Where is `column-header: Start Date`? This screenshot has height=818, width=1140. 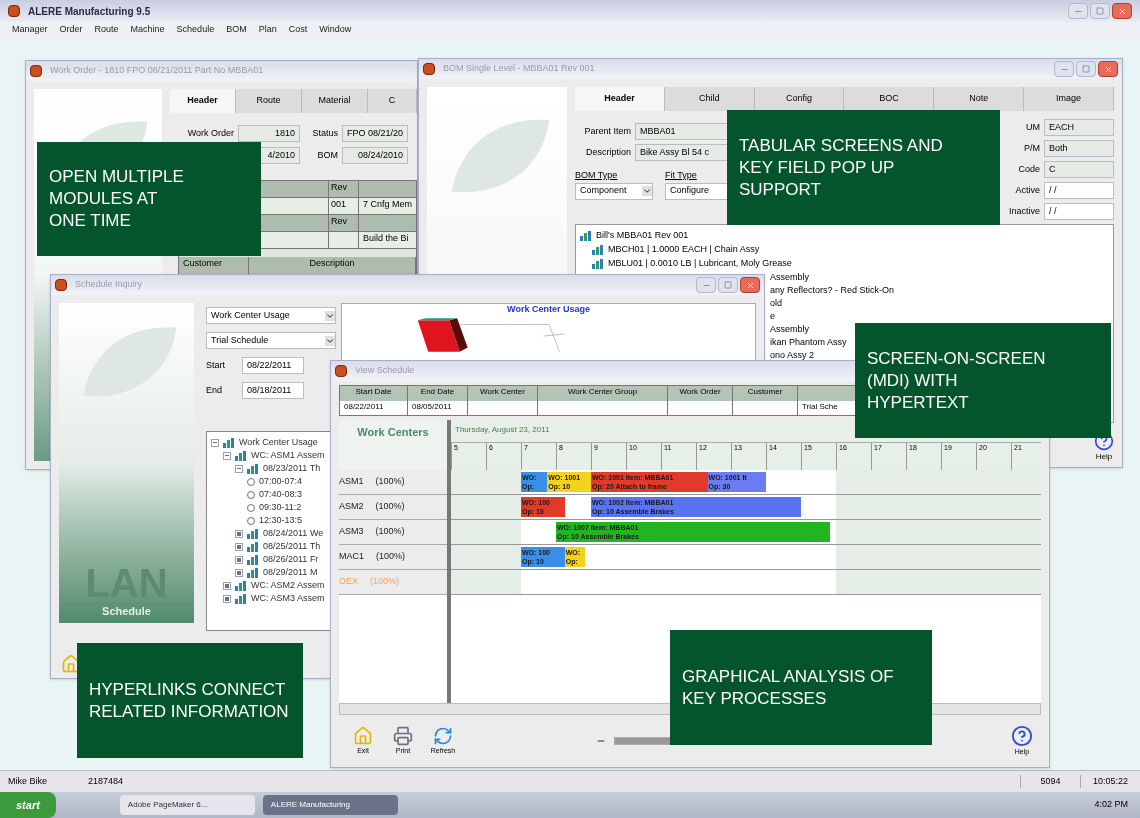 column-header: Start Date is located at coordinates (373, 393).